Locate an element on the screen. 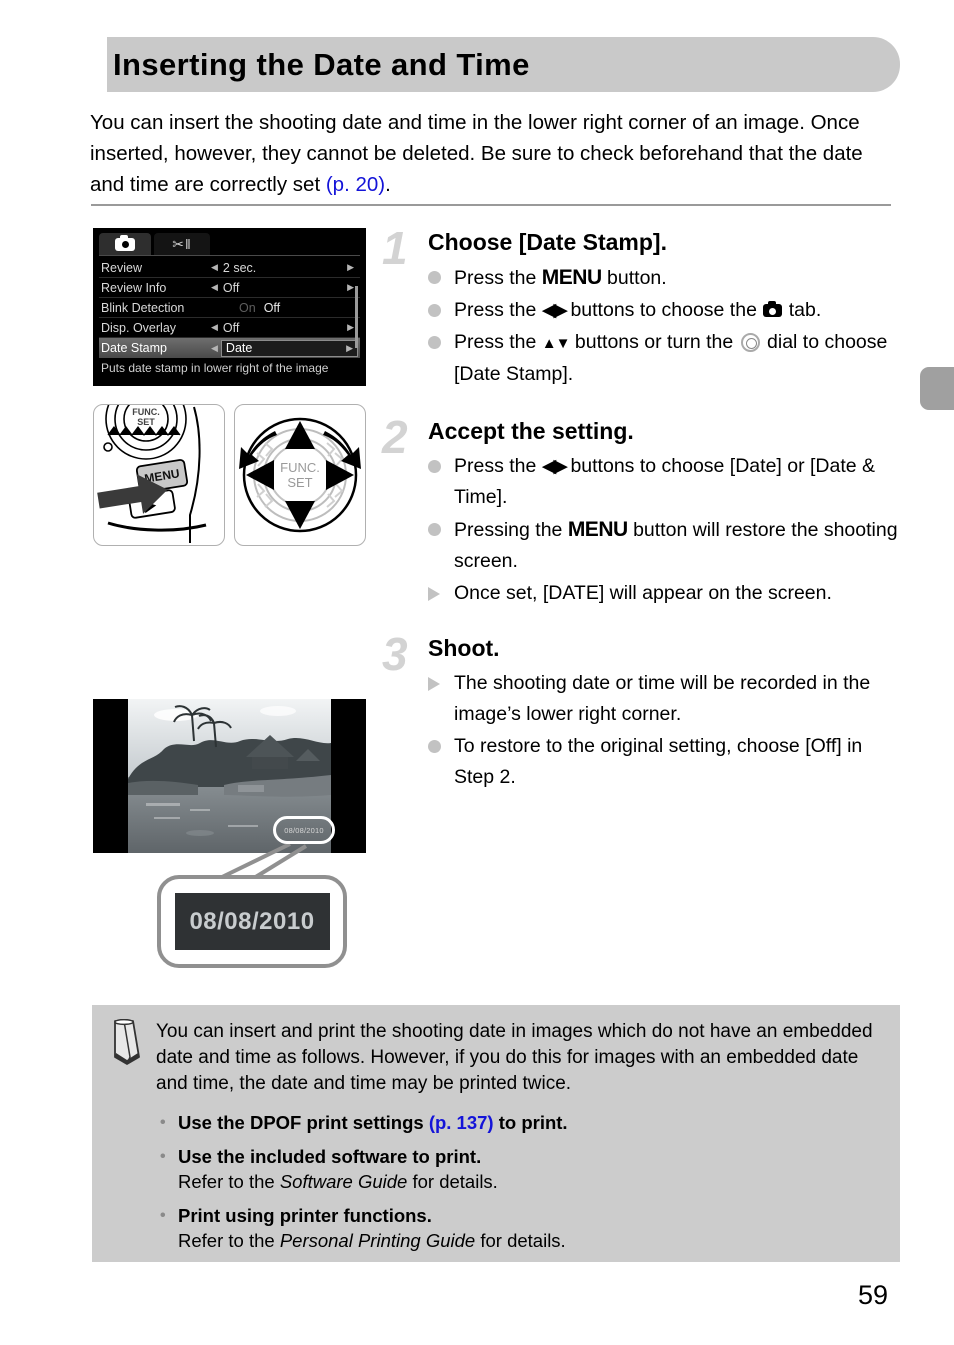  up-arrow-icon is located at coordinates (300, 435).